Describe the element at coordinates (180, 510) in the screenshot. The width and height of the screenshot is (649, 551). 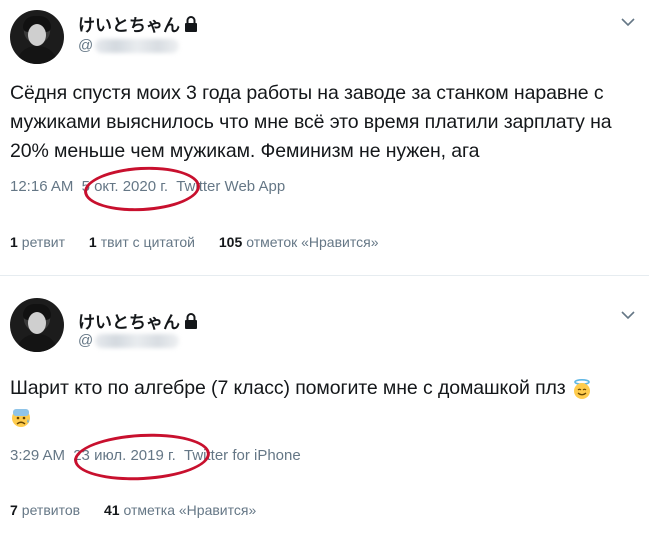
I see `like-count: 41 отметка «Нравится»` at that location.